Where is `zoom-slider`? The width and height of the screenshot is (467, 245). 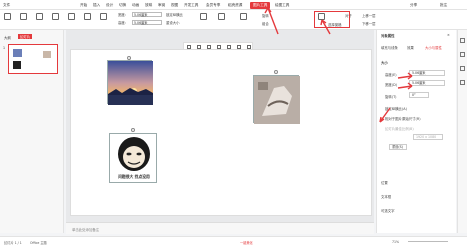
zoom-slider is located at coordinates (428, 241).